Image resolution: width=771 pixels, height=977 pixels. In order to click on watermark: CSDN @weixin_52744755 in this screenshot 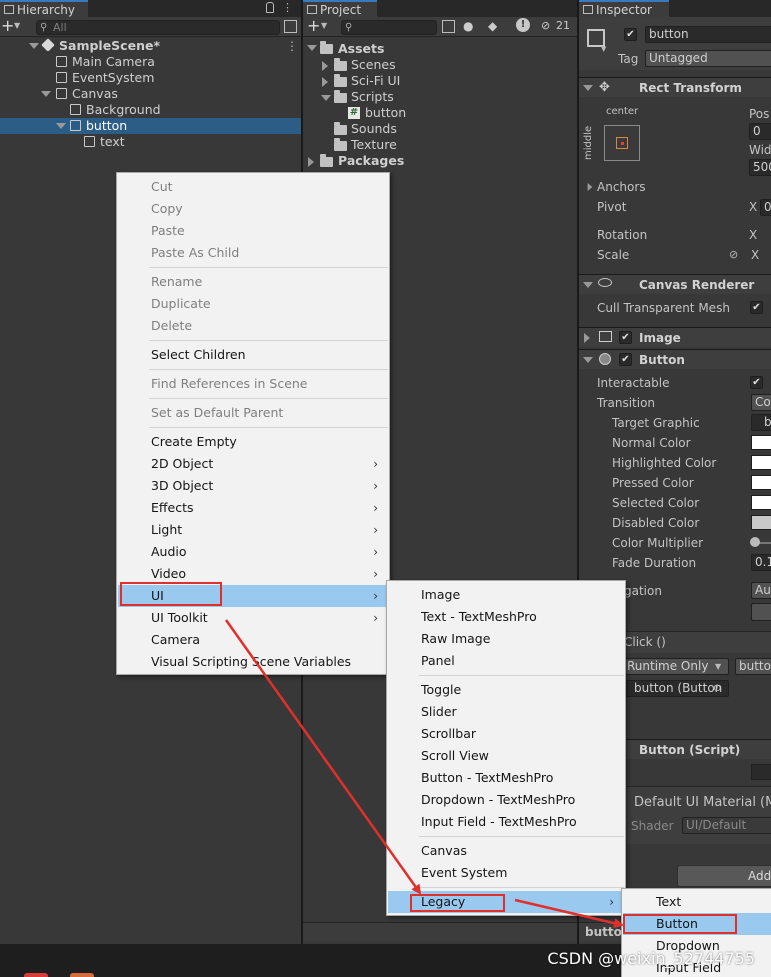, I will do `click(651, 958)`.